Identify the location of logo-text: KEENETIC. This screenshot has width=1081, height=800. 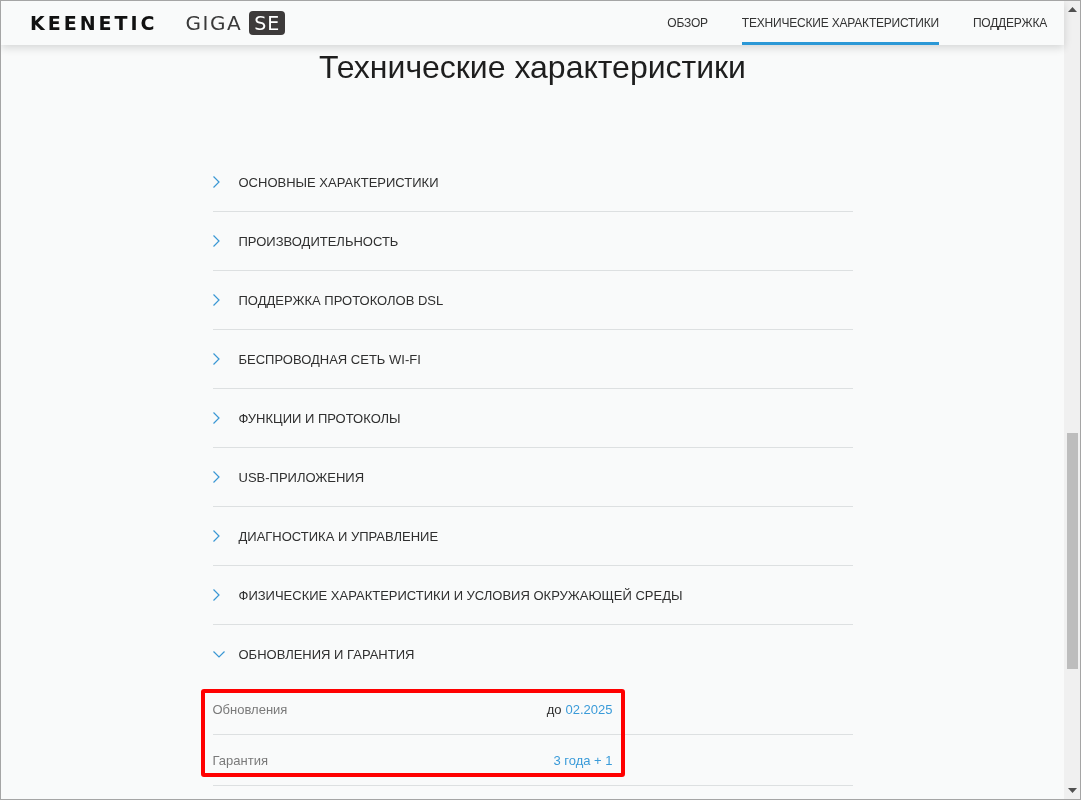
(94, 23).